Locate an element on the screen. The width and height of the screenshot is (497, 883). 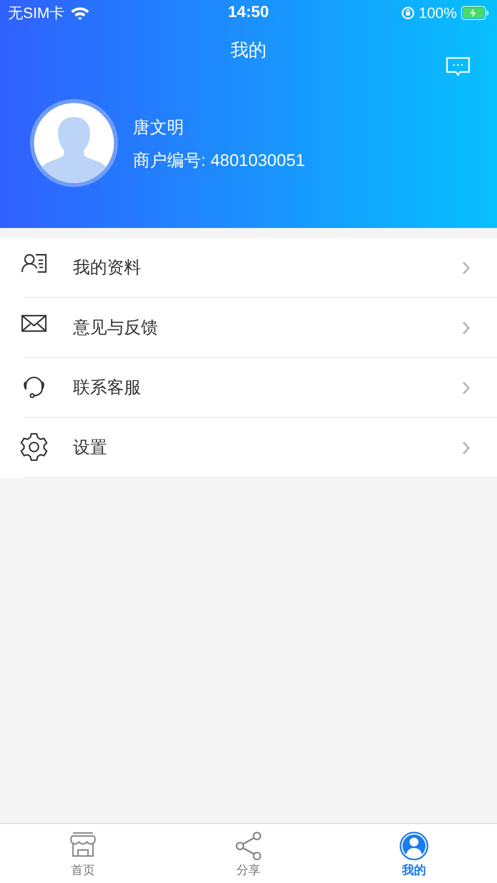
wifi-icon is located at coordinates (80, 13).